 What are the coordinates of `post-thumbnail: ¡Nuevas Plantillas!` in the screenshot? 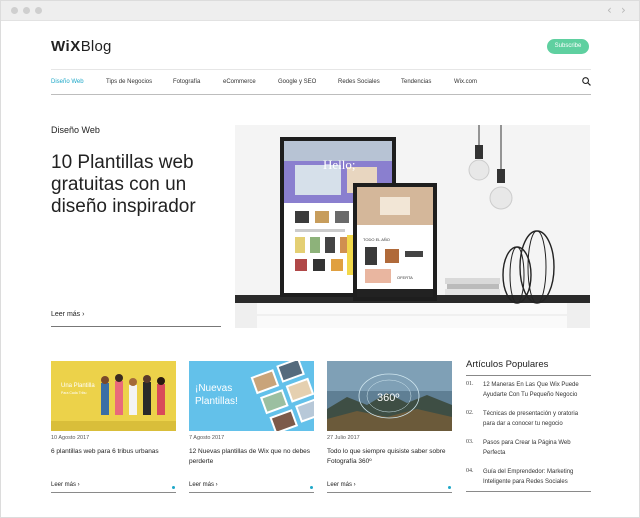 It's located at (251, 396).